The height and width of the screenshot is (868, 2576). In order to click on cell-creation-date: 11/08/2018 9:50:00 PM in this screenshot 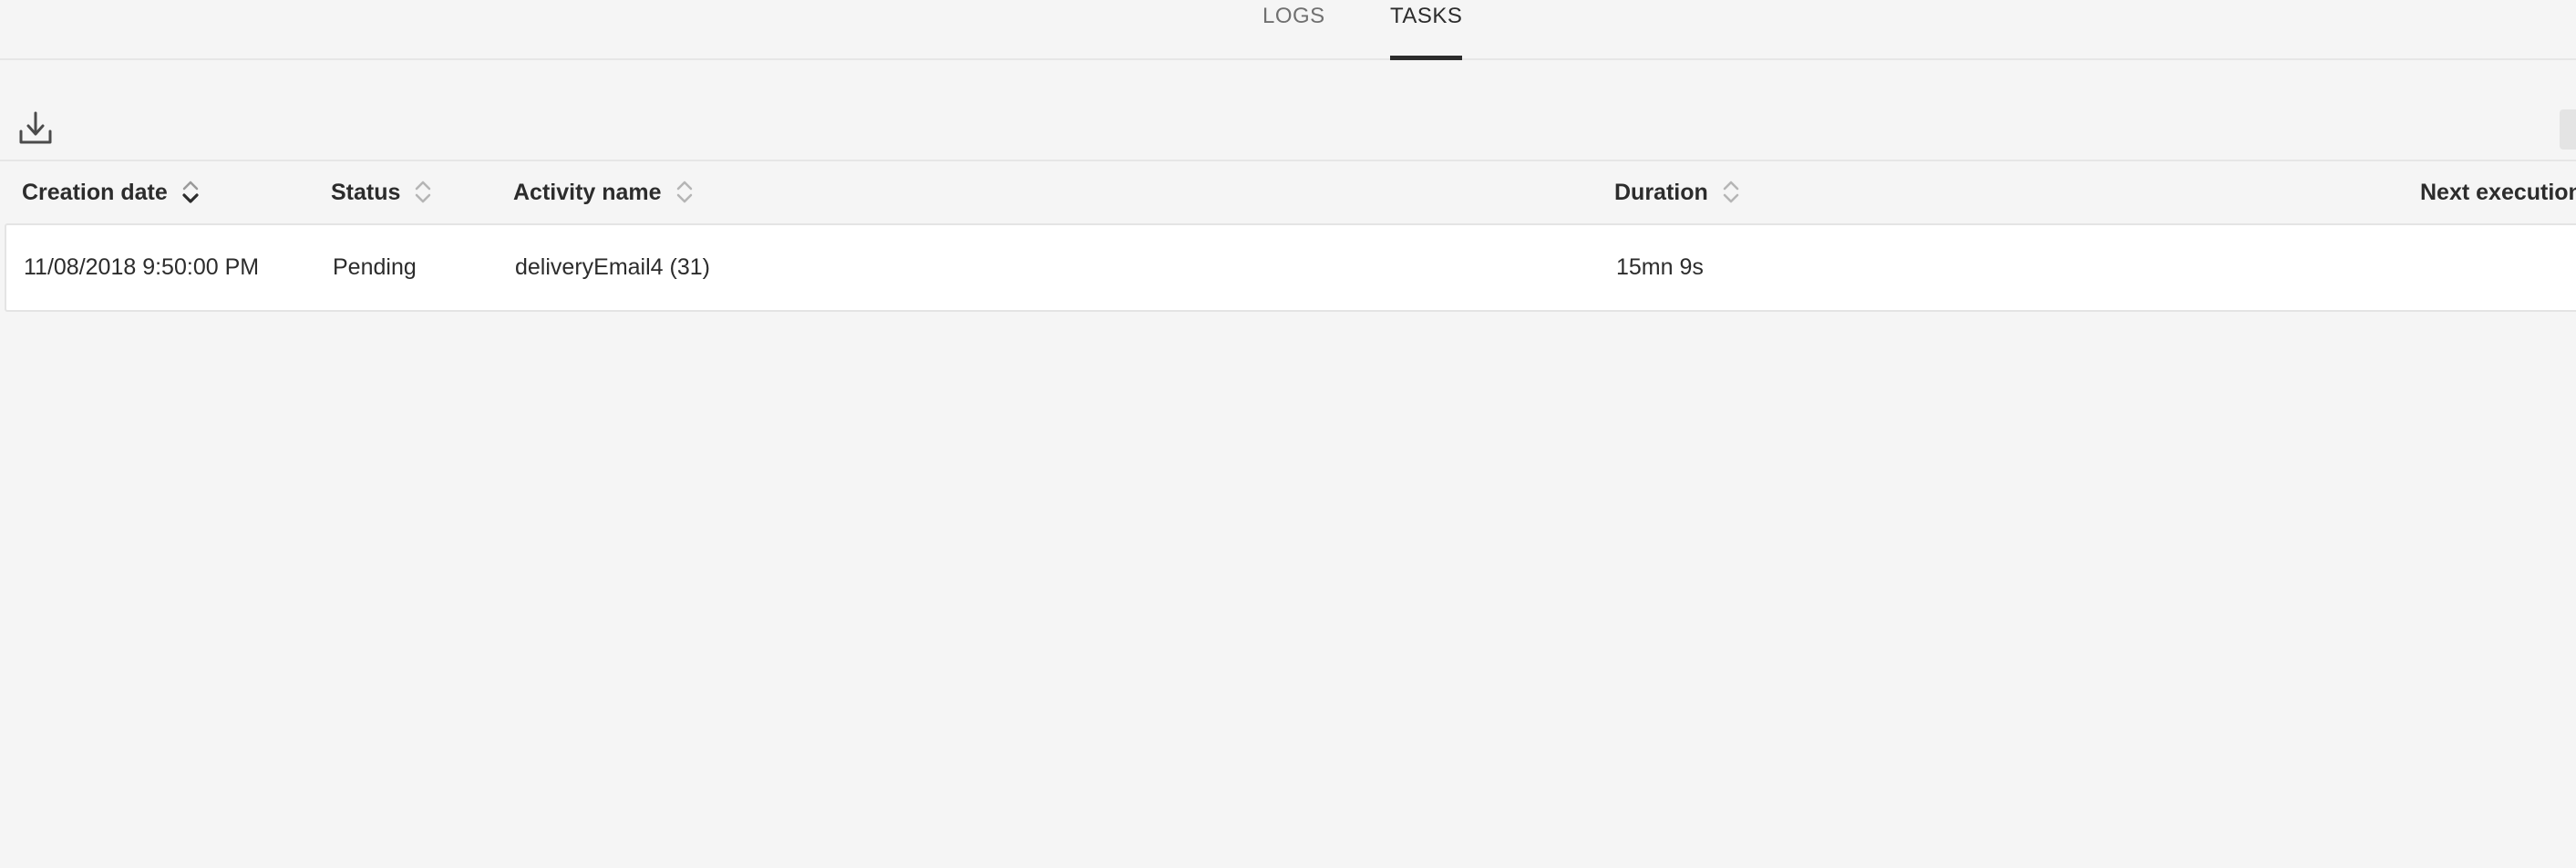, I will do `click(142, 267)`.